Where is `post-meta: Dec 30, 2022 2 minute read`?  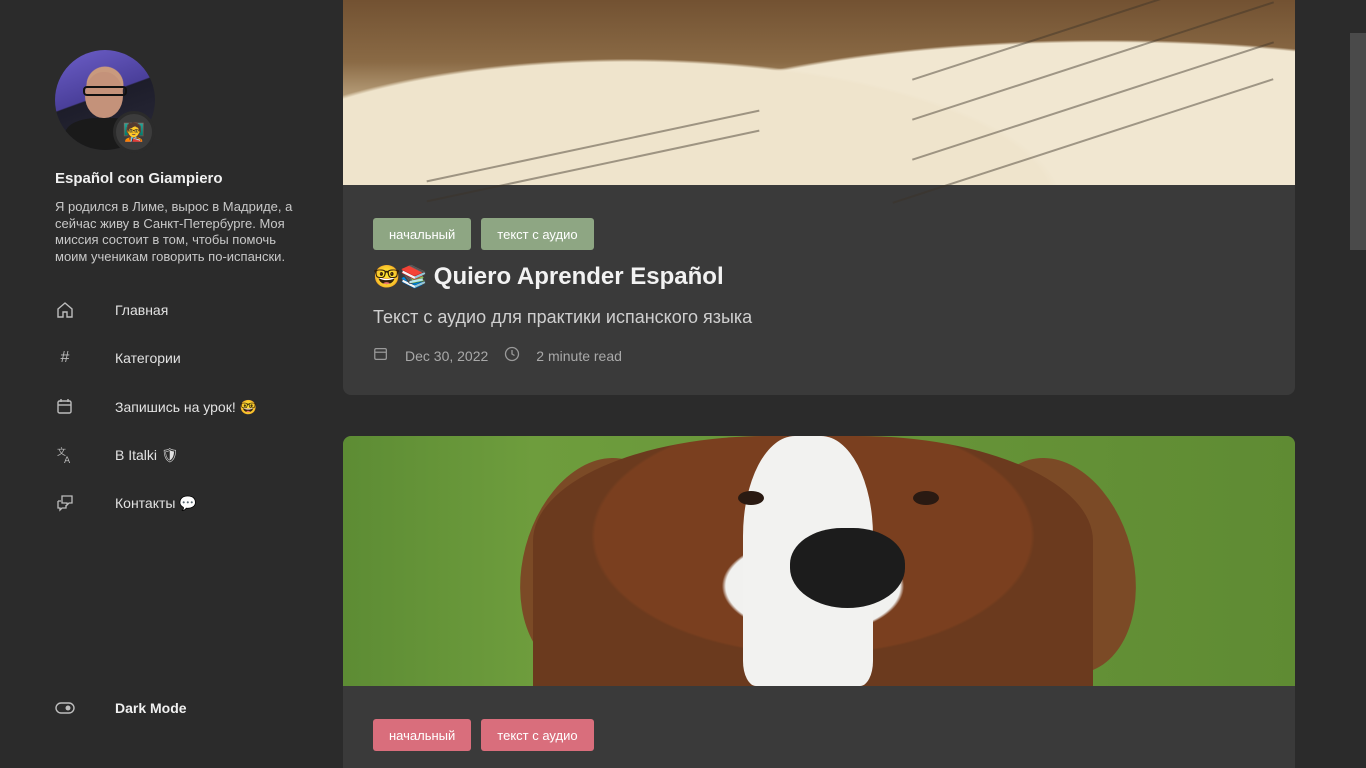 post-meta: Dec 30, 2022 2 minute read is located at coordinates (505, 356).